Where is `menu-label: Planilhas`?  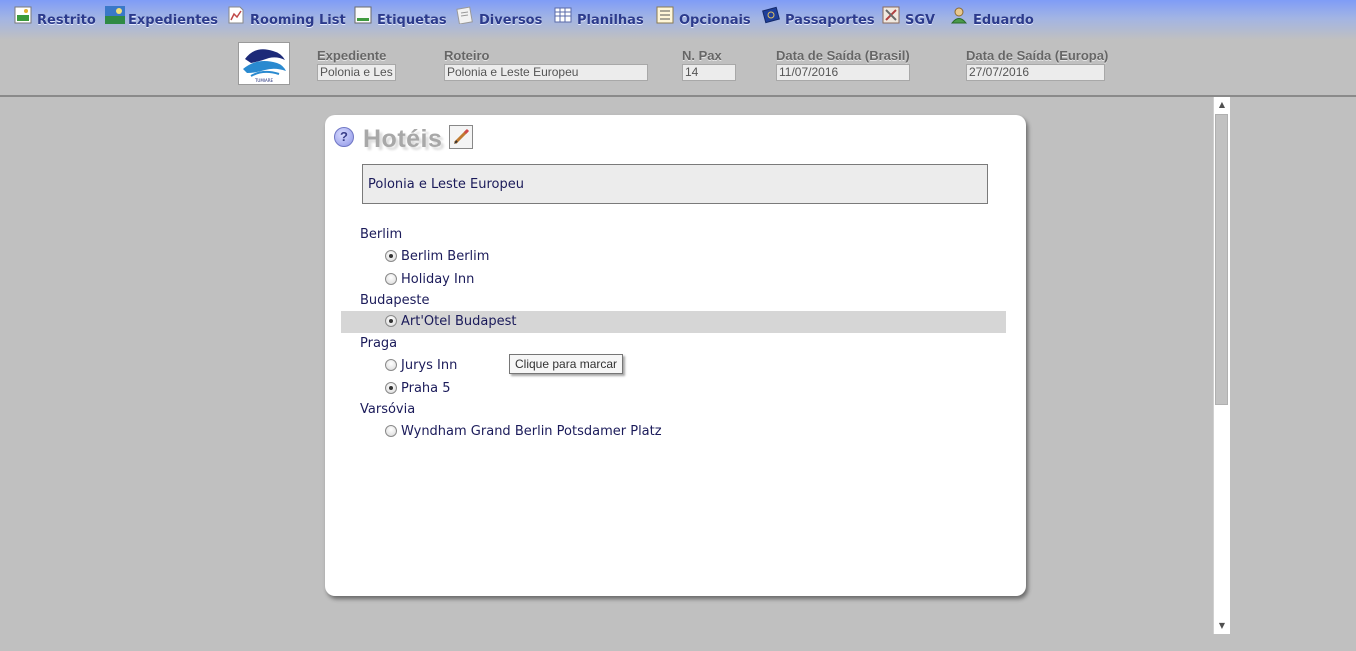
menu-label: Planilhas is located at coordinates (610, 20).